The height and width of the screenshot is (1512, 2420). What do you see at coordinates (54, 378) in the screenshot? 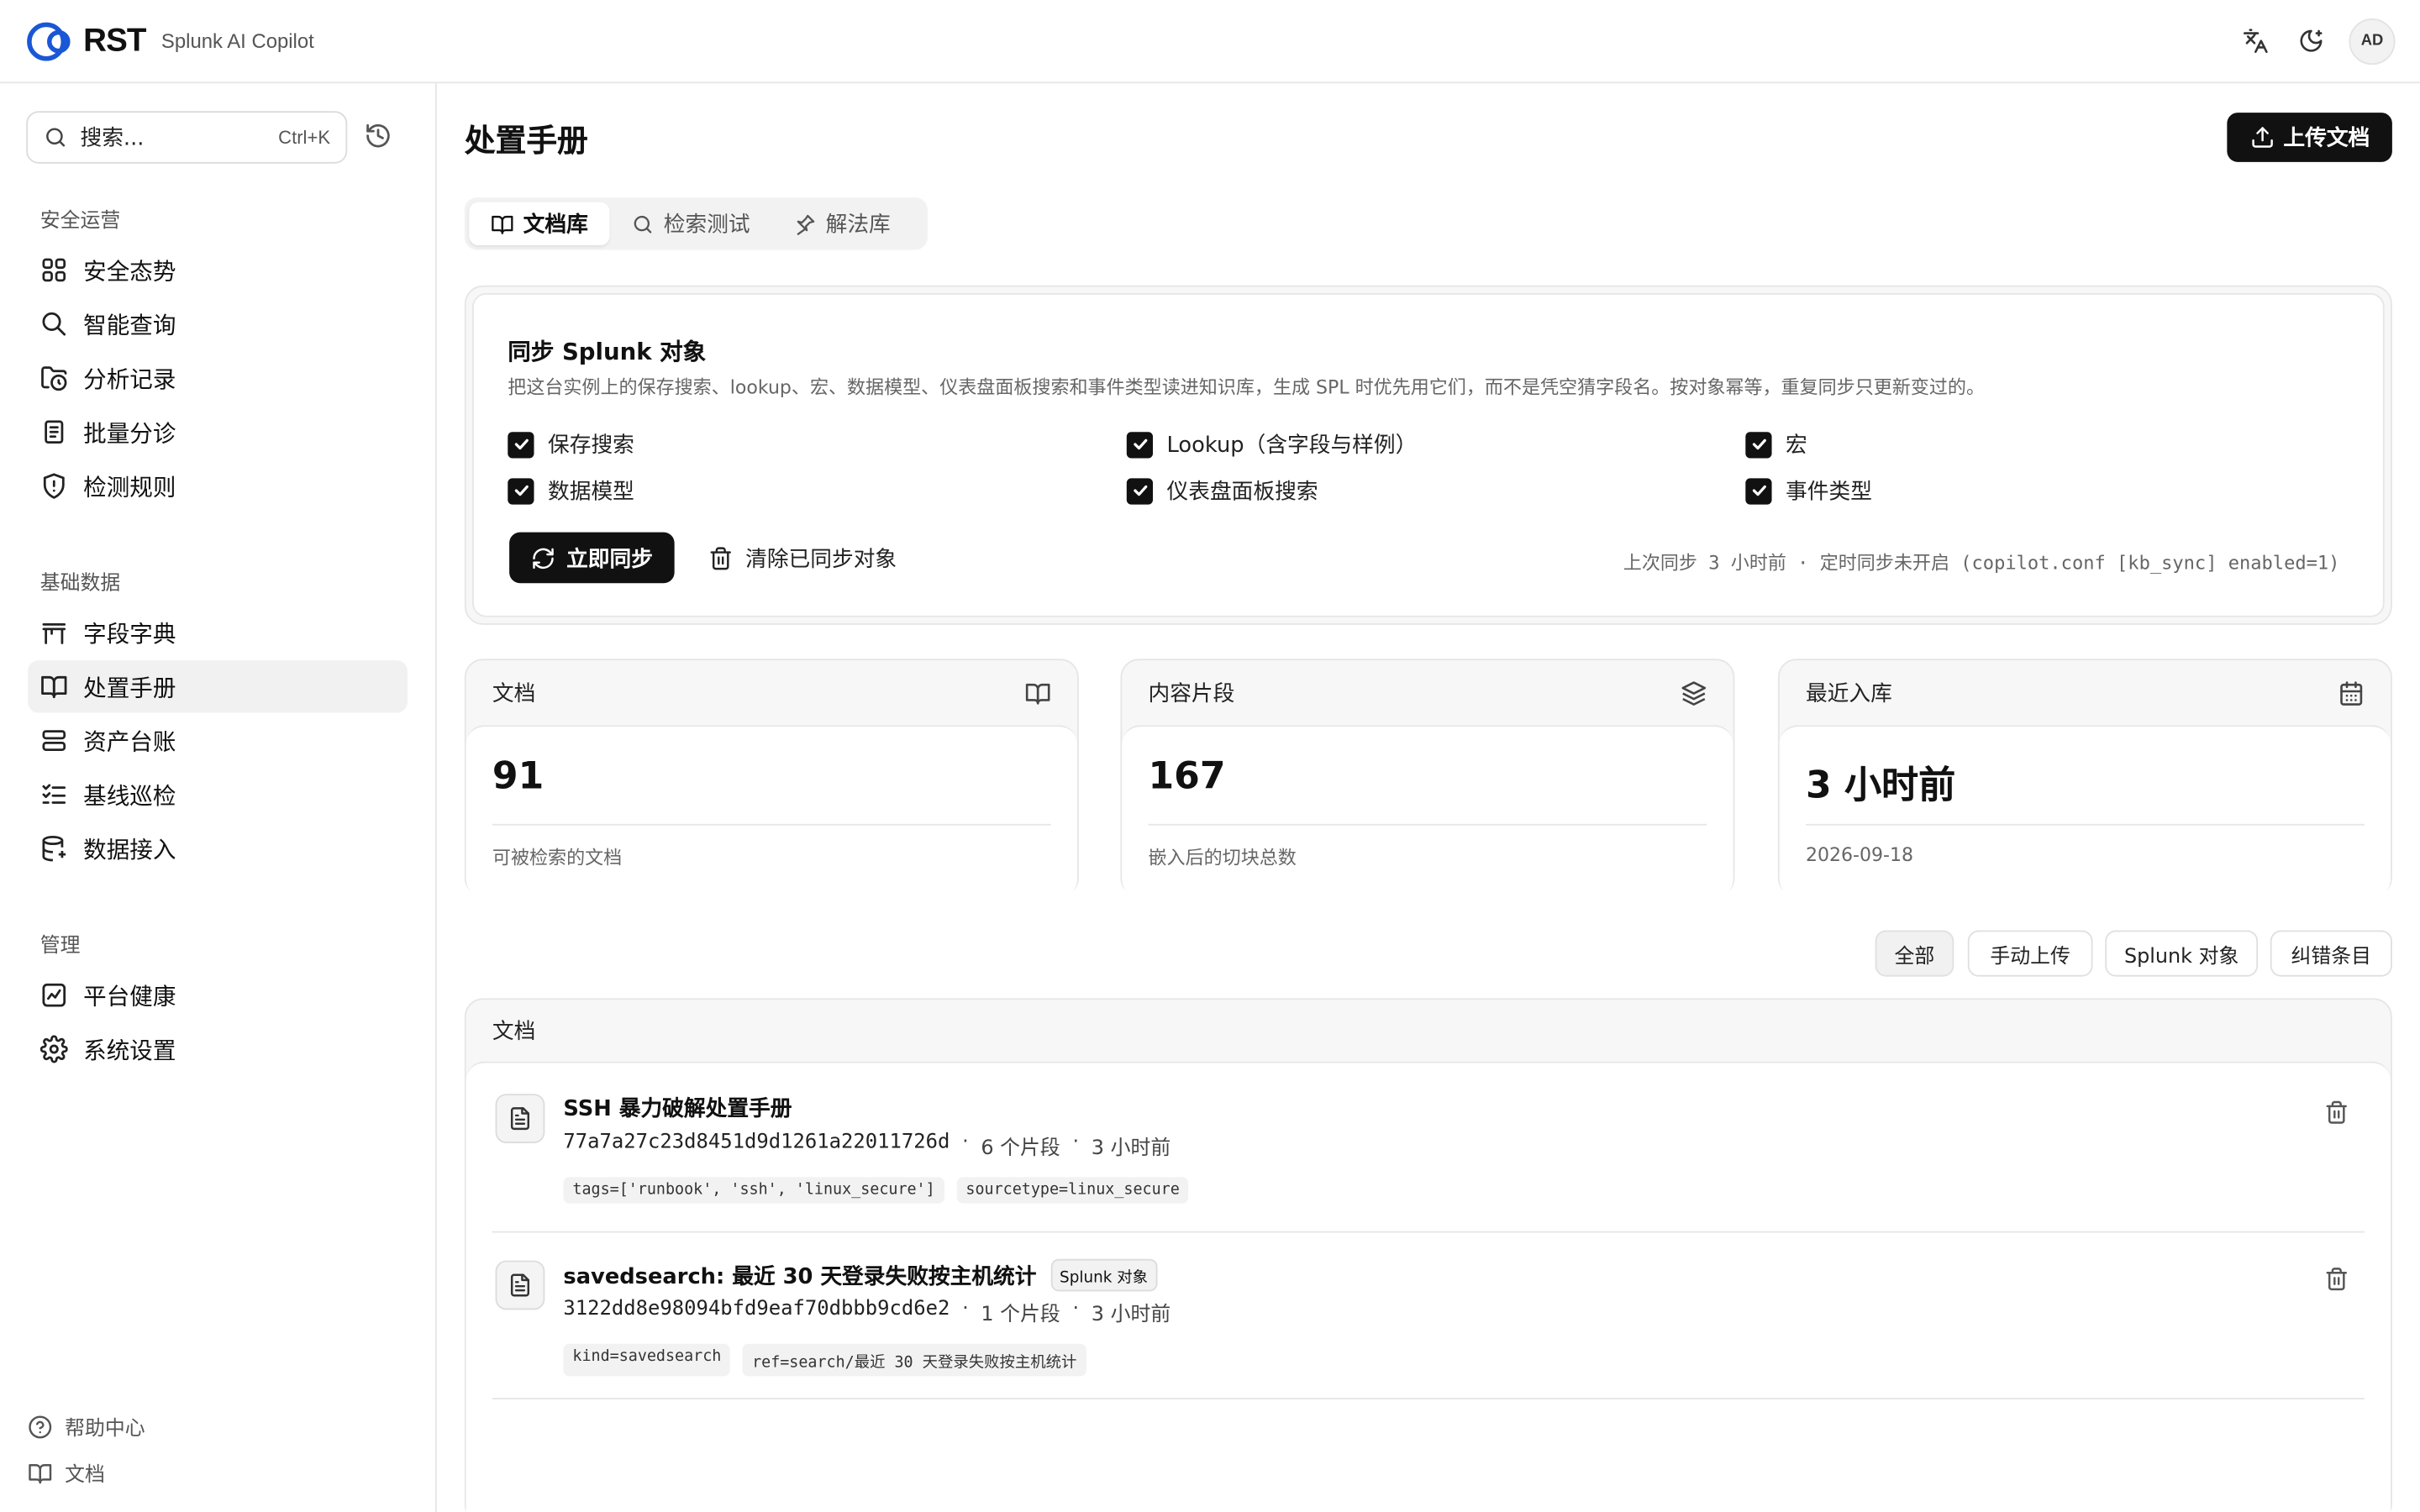
I see `folder-clock-icon` at bounding box center [54, 378].